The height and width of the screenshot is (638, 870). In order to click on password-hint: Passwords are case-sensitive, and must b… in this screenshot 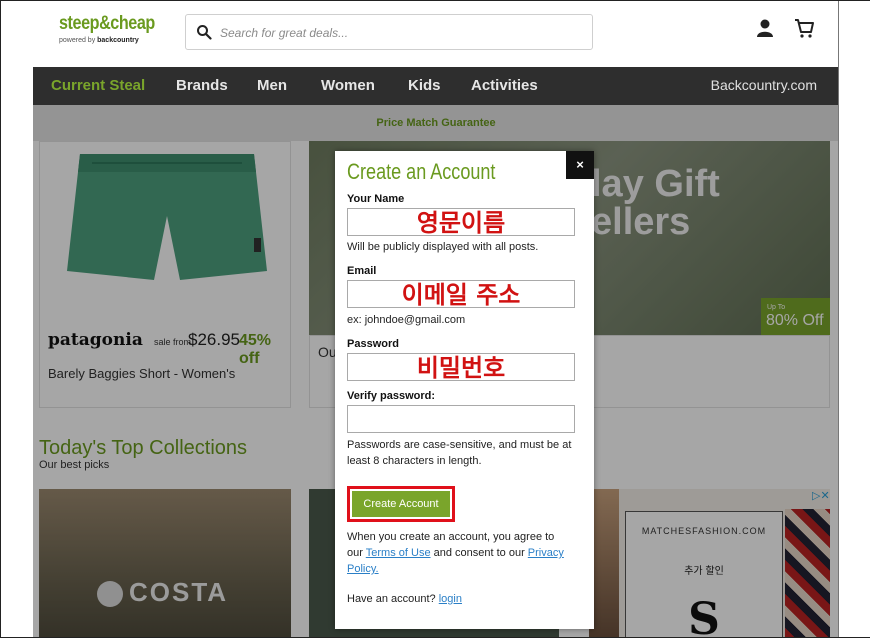, I will do `click(465, 453)`.